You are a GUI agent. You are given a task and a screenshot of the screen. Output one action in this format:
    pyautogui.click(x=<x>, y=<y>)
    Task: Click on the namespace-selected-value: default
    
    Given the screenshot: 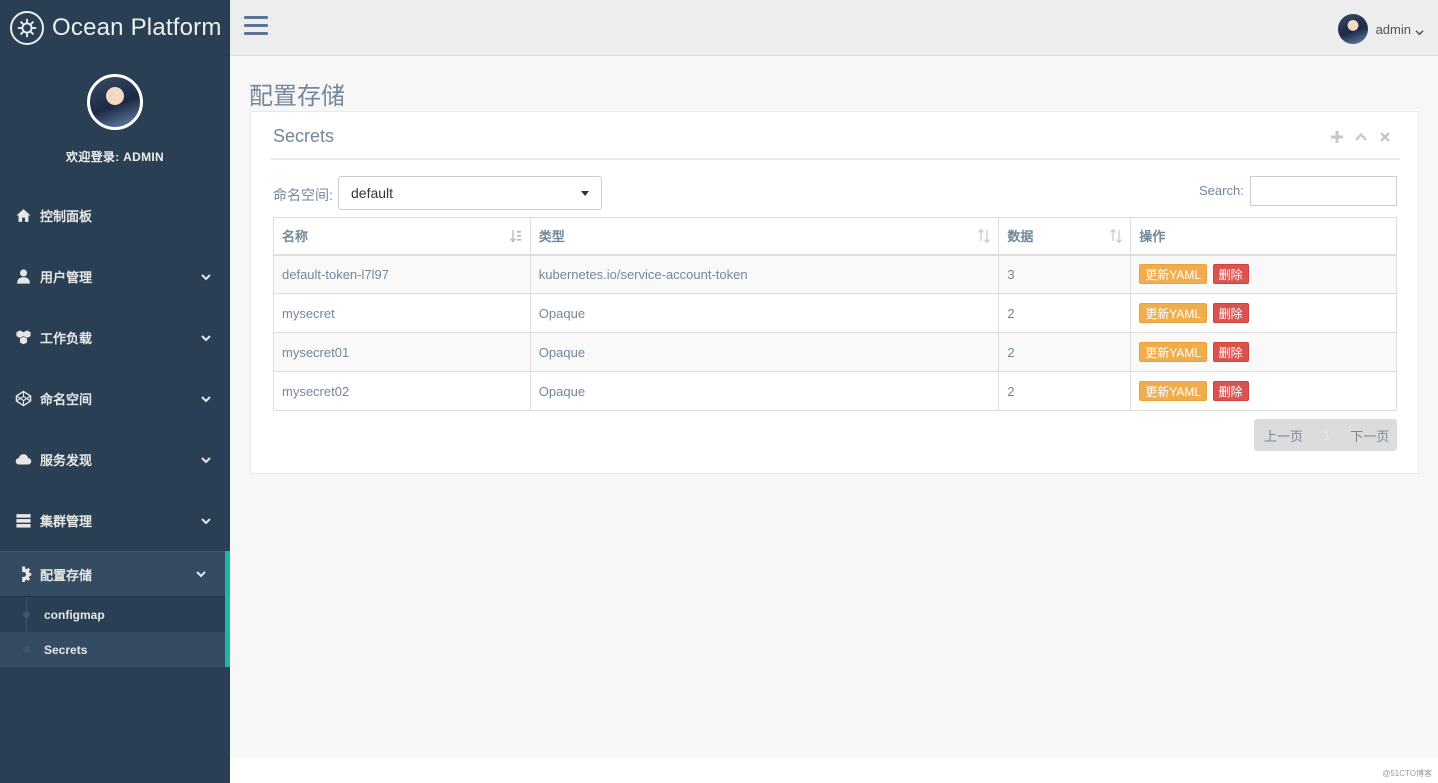 What is the action you would take?
    pyautogui.click(x=372, y=193)
    